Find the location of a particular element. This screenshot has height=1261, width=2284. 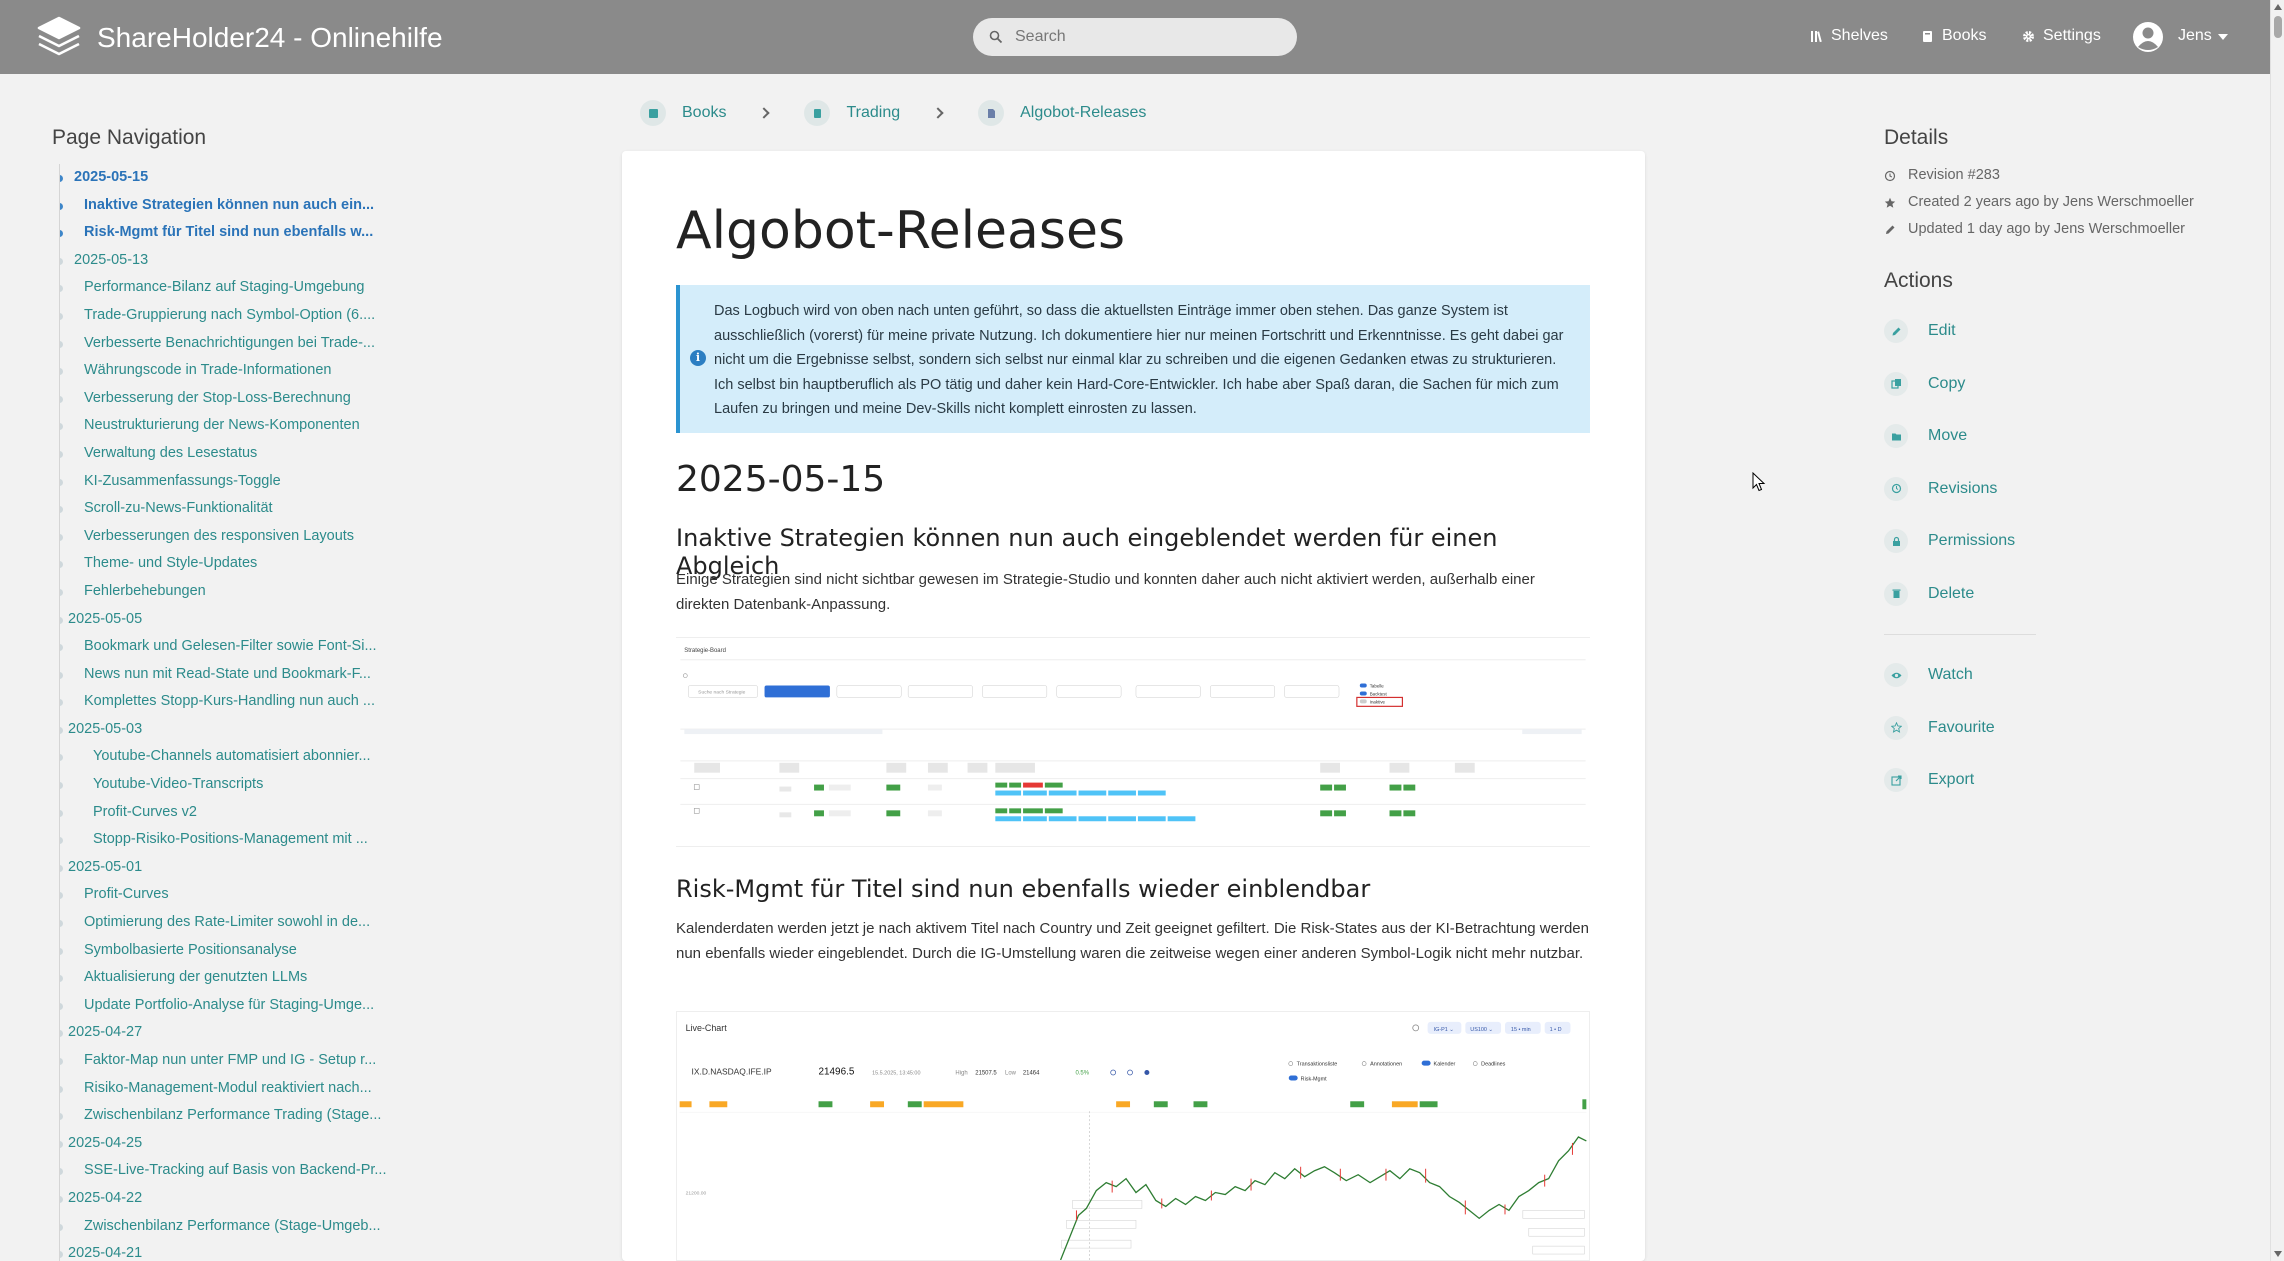

nav-item: 2025-04-25 is located at coordinates (225, 1144).